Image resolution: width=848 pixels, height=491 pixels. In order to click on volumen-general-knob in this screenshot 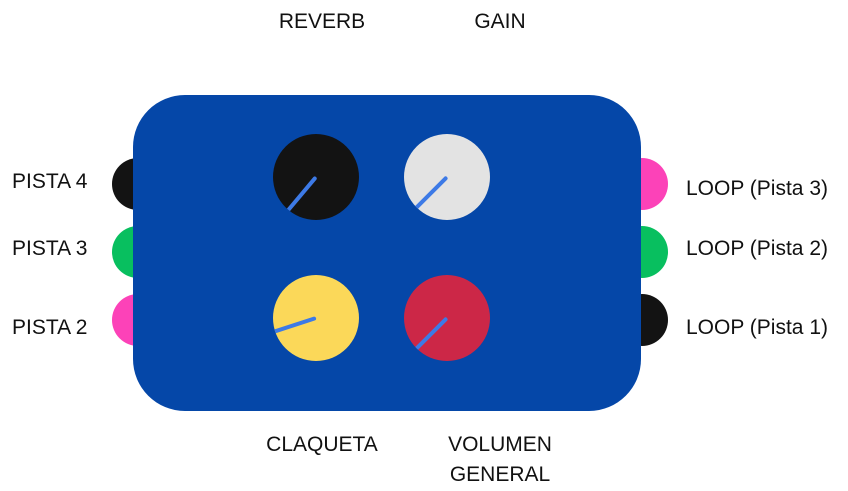, I will do `click(447, 318)`.